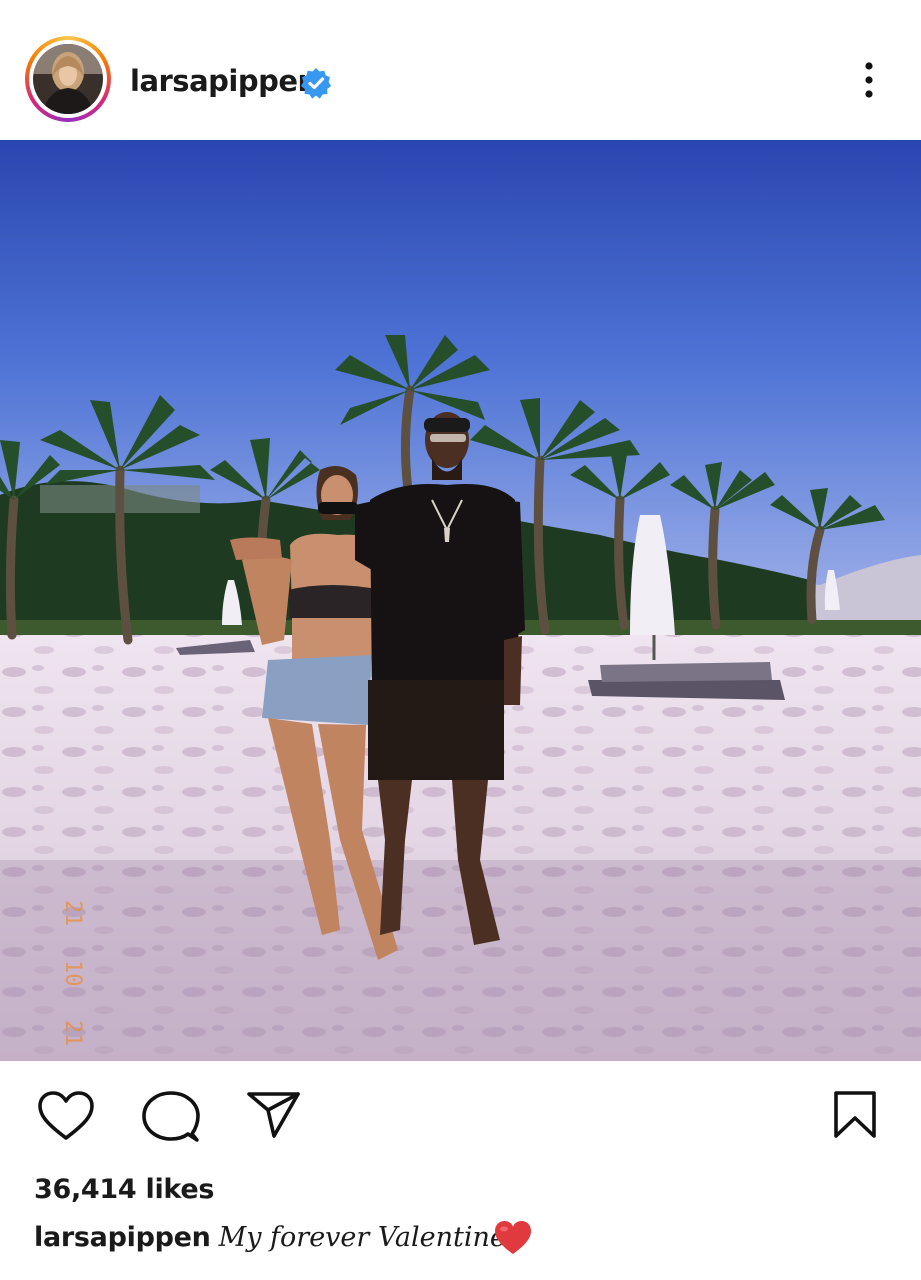 This screenshot has width=921, height=1280. I want to click on red-heart-emoji, so click(513, 1237).